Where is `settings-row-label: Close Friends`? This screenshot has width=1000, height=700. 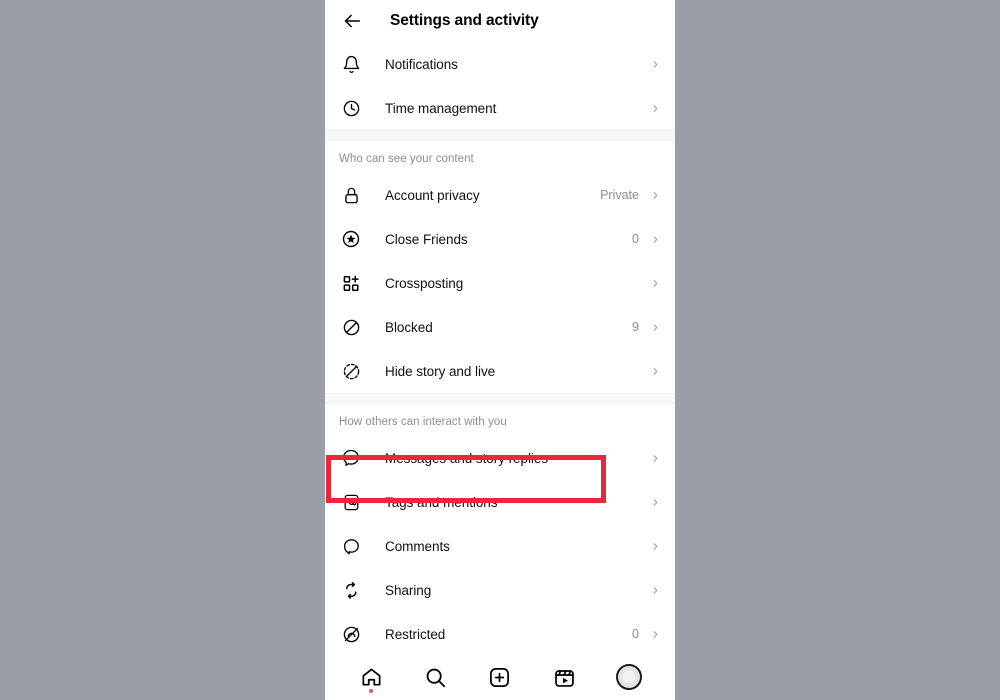
settings-row-label: Close Friends is located at coordinates (426, 239).